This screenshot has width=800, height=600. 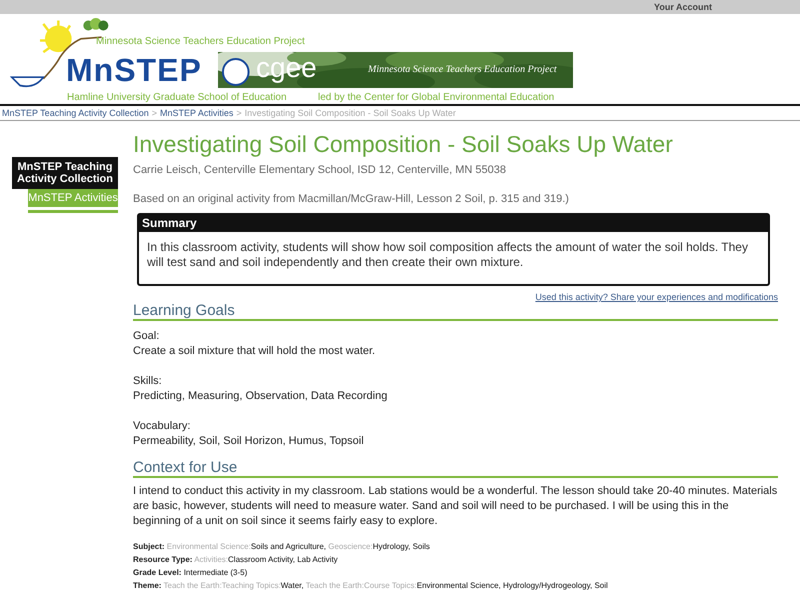 I want to click on school-text: Hamline University Graduate School of Education, so click(x=177, y=97).